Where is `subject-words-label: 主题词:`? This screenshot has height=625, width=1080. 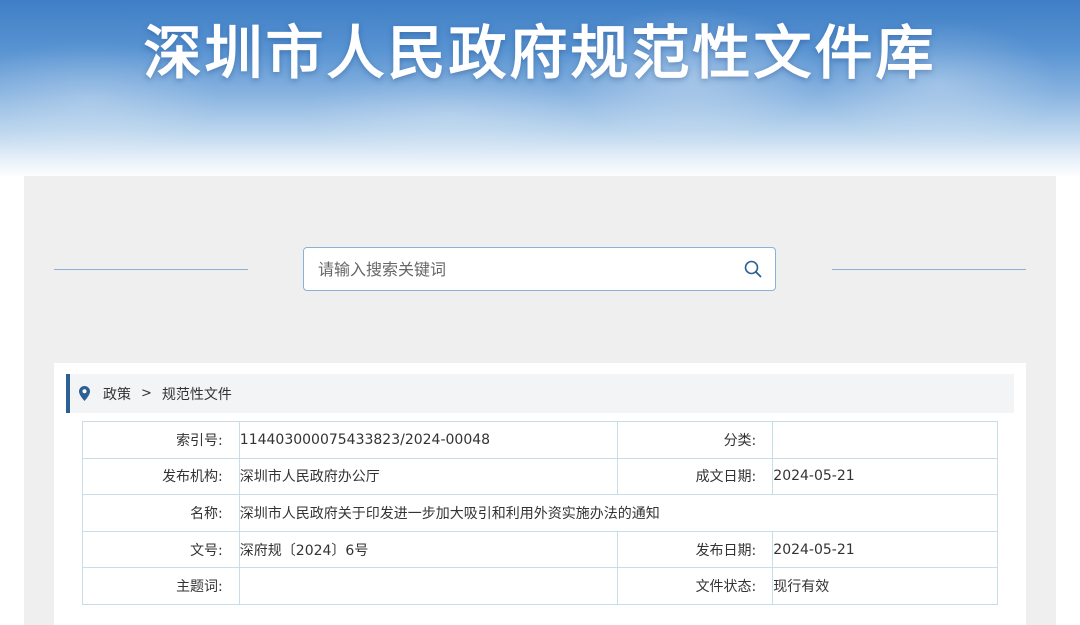 subject-words-label: 主题词: is located at coordinates (161, 586).